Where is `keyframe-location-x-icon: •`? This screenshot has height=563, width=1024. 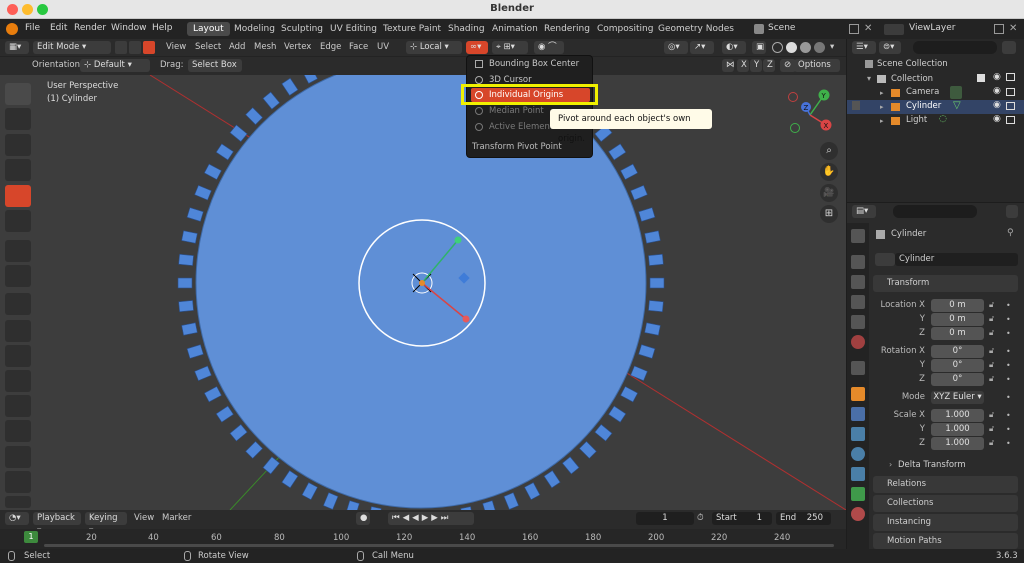 keyframe-location-x-icon: • is located at coordinates (1008, 305).